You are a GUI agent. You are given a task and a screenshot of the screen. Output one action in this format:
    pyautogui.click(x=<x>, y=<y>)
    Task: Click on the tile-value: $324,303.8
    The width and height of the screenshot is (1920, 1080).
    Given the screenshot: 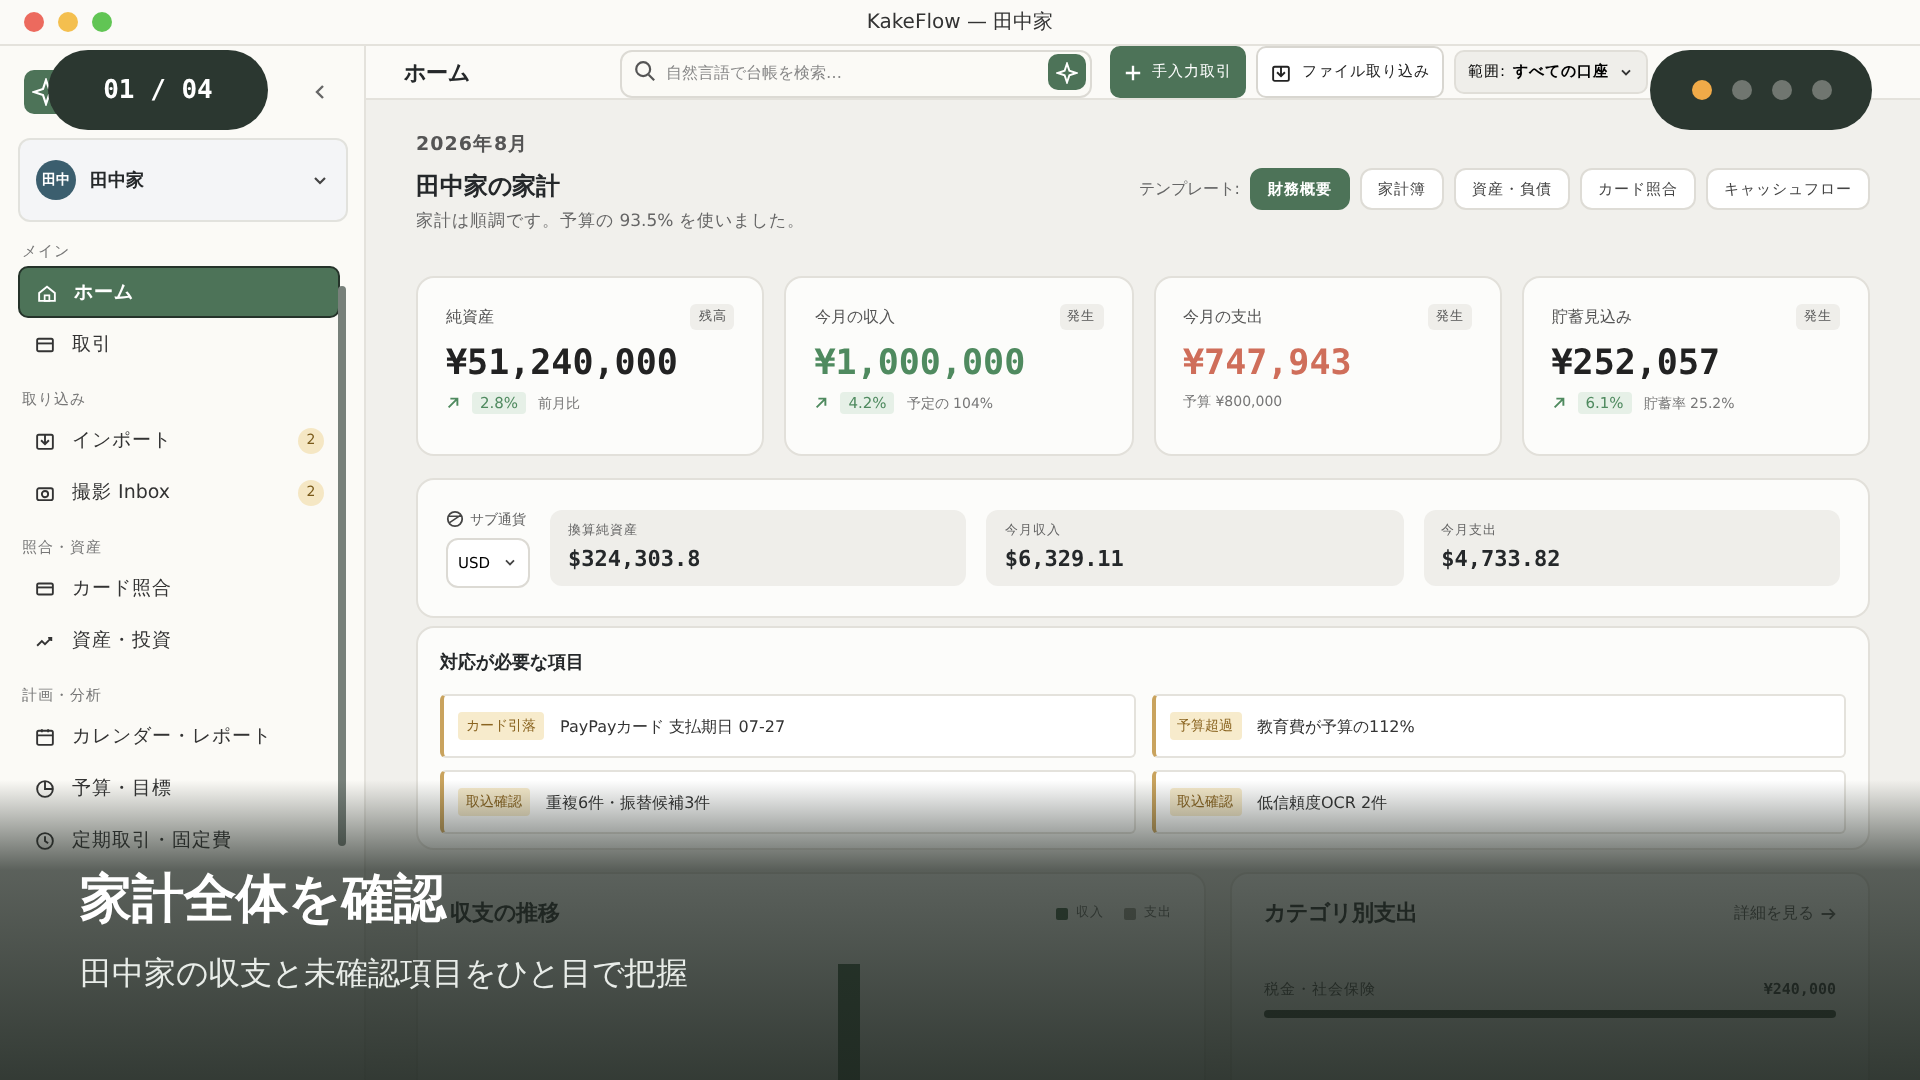 What is the action you would take?
    pyautogui.click(x=635, y=559)
    